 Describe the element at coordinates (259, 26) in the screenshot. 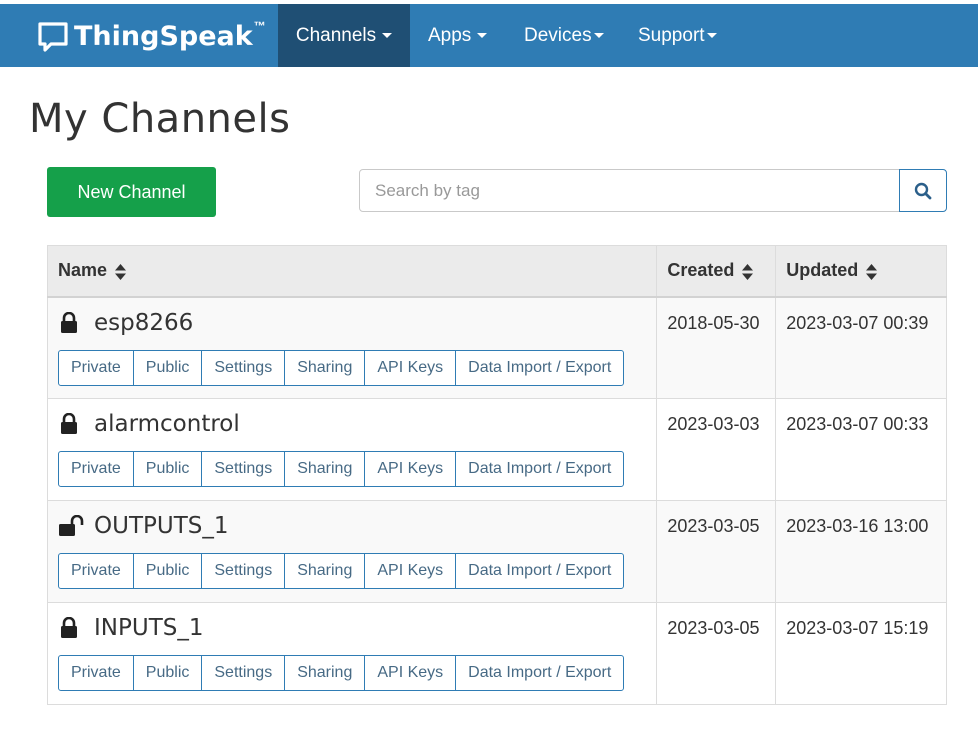

I see `brand-trademark: ™` at that location.